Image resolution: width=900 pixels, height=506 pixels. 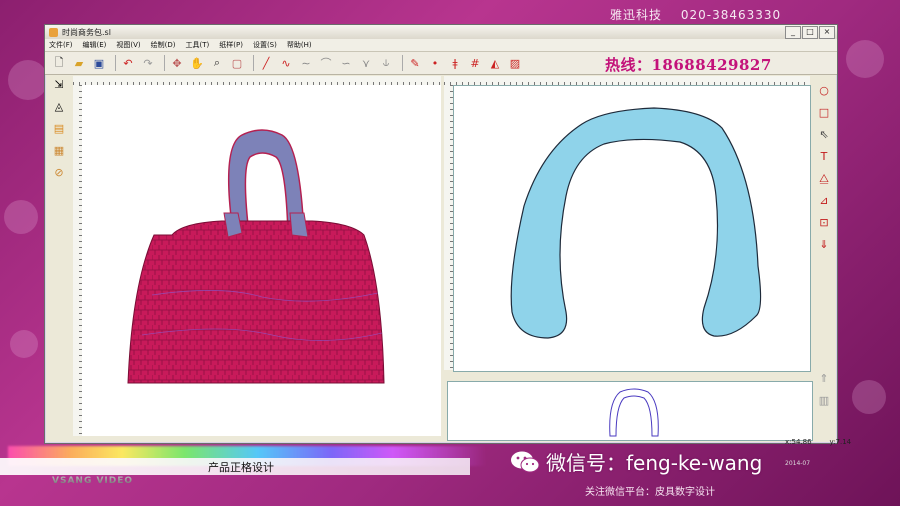 I want to click on curve-icon: ∿, so click(x=286, y=63).